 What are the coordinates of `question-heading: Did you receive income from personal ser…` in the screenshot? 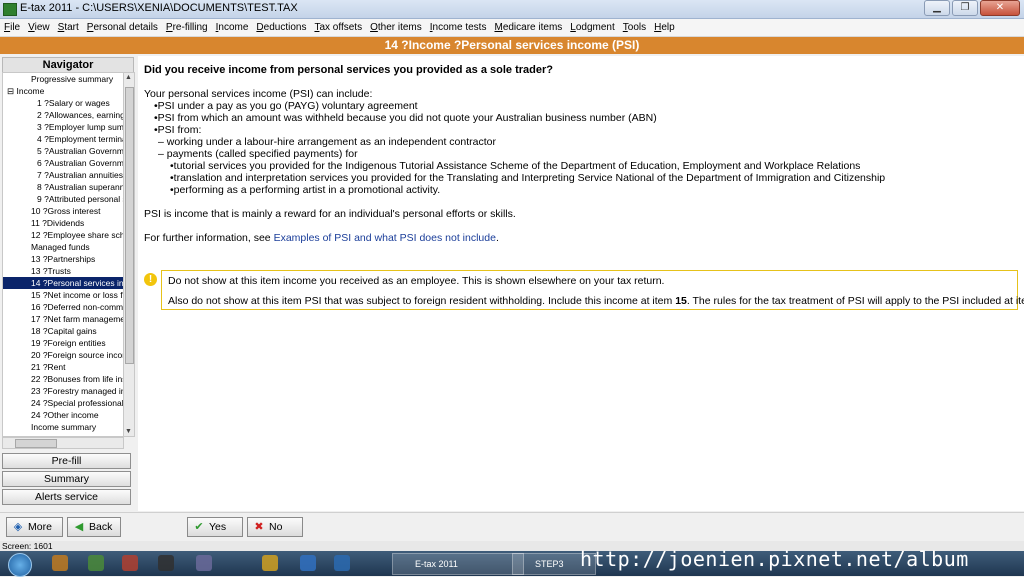 It's located at (348, 70).